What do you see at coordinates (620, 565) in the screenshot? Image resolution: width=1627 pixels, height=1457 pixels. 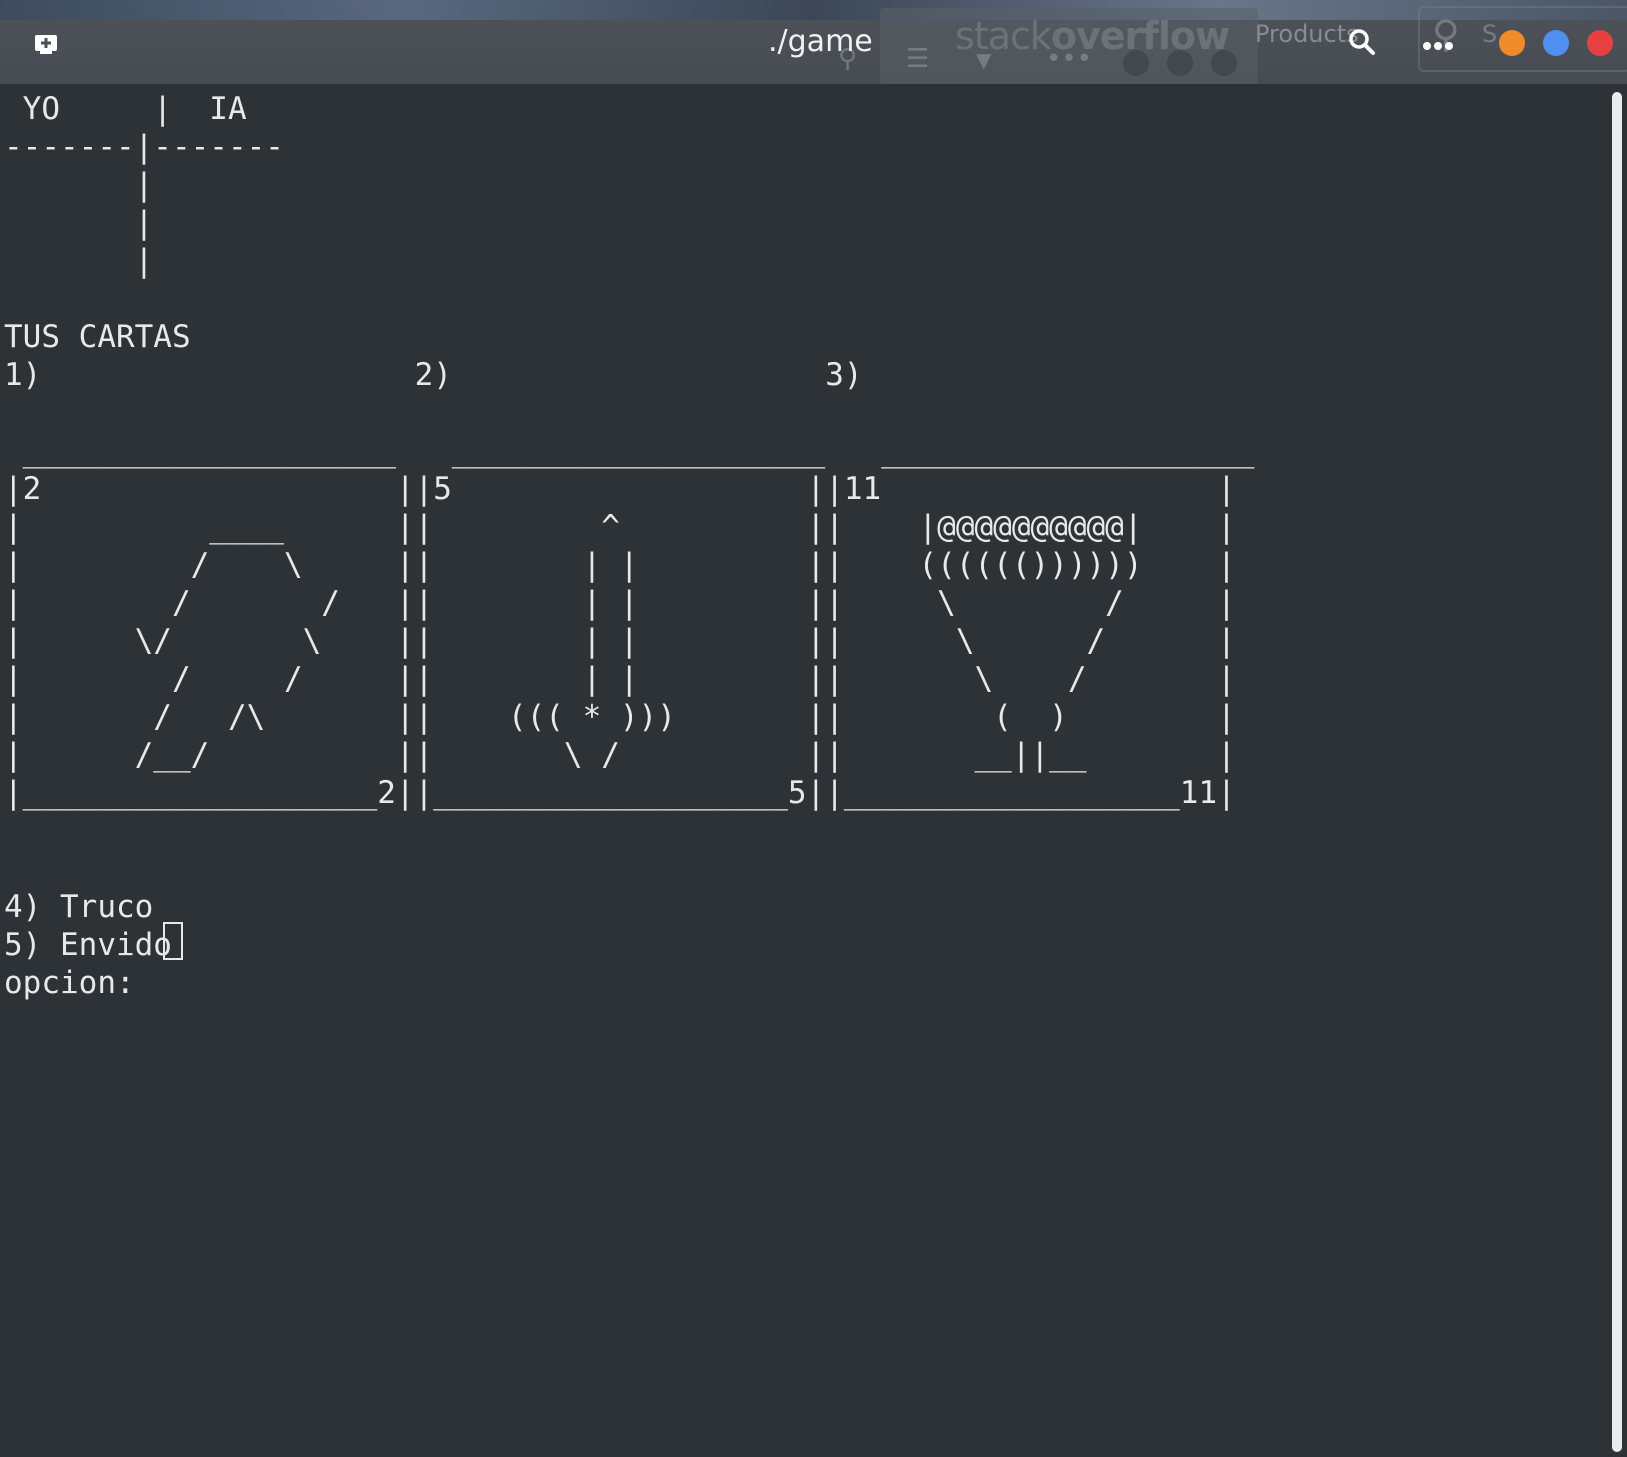 I see `terminal-line: | / \ || | | || (((((()))))) |` at bounding box center [620, 565].